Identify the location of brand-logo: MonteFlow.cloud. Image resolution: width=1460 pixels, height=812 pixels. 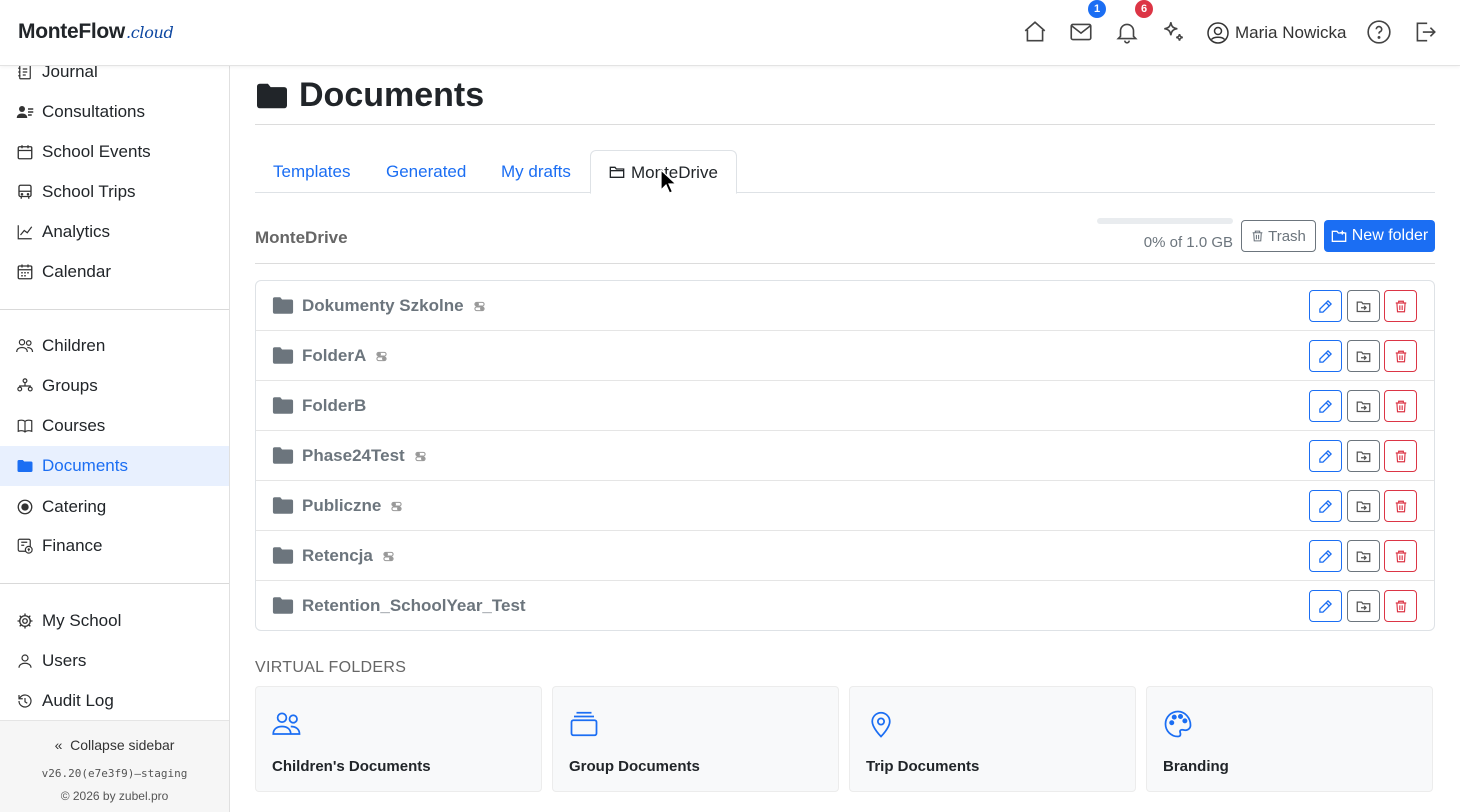
(96, 32).